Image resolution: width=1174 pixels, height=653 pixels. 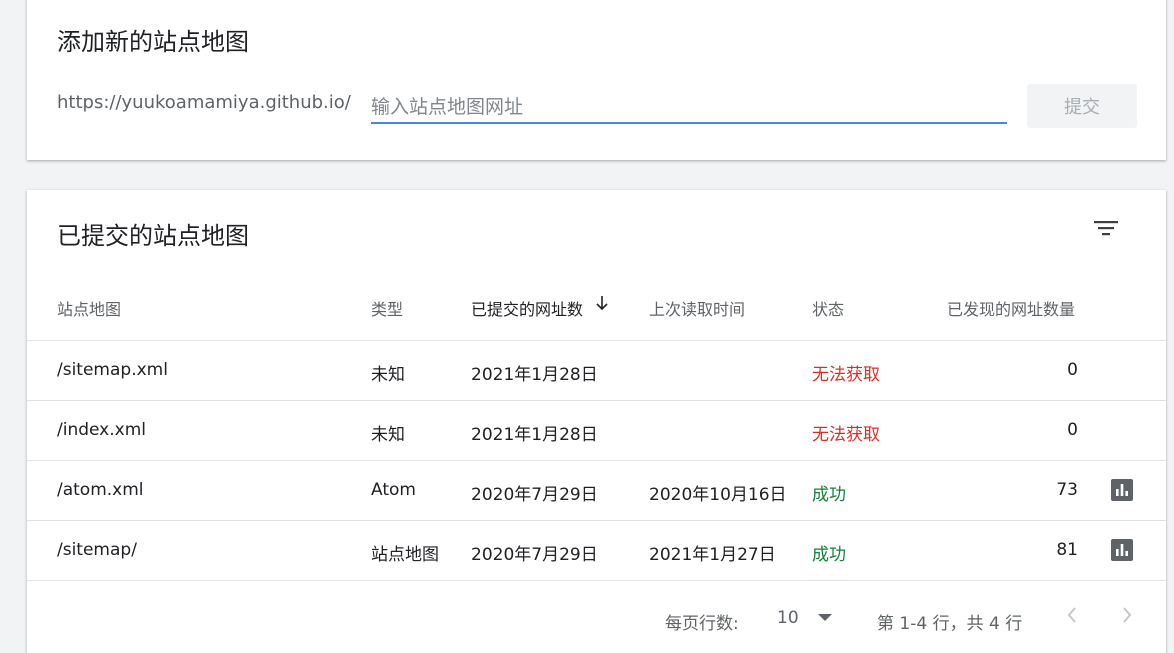 I want to click on last-read-date: 2020年10月16日, so click(x=718, y=495).